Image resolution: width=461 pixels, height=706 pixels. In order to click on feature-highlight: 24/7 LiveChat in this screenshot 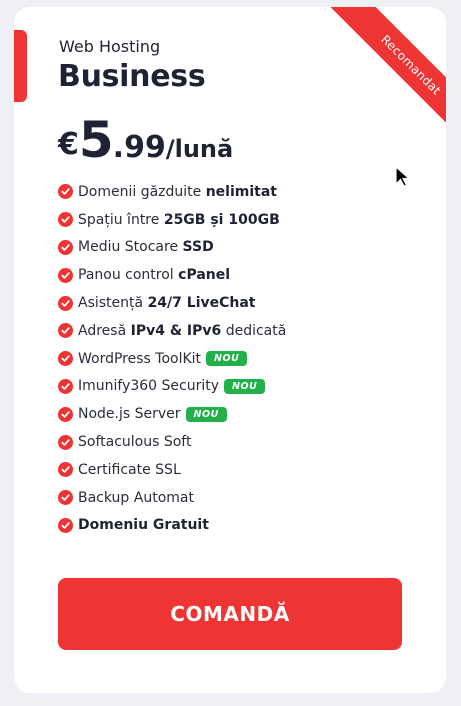, I will do `click(201, 303)`.